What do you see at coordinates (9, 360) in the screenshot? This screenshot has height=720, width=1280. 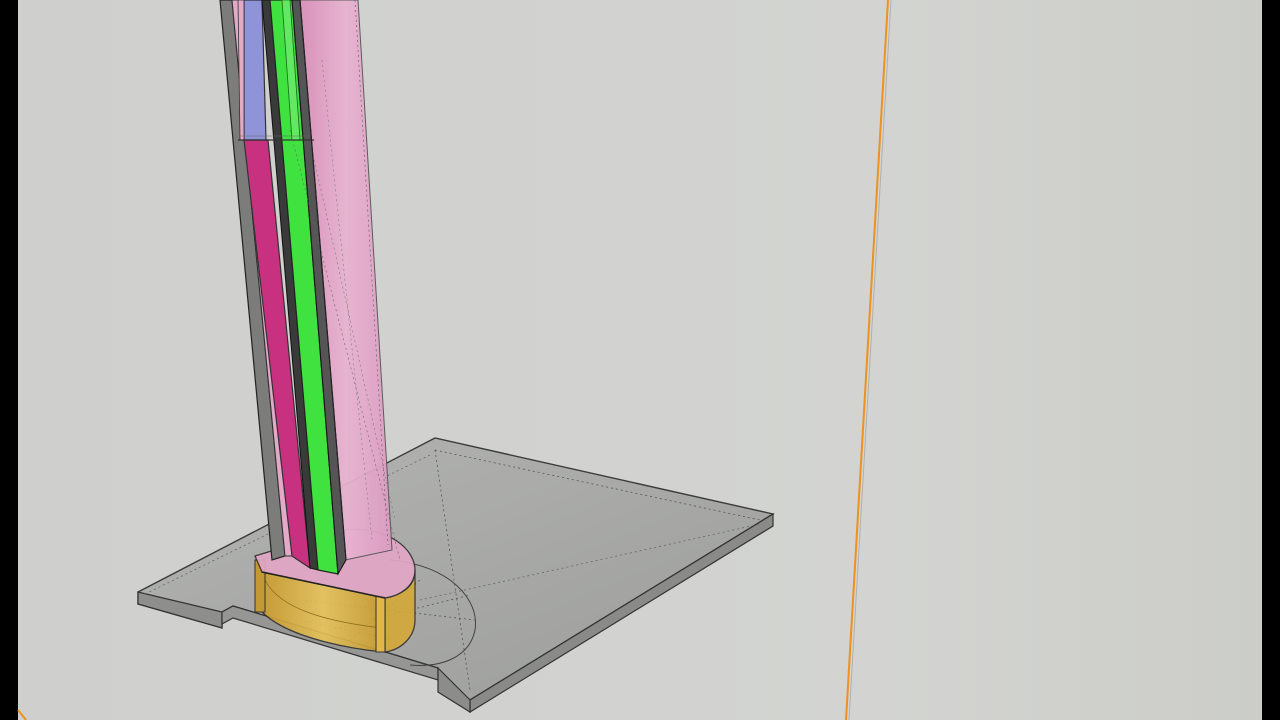 I see `letterbox-left` at bounding box center [9, 360].